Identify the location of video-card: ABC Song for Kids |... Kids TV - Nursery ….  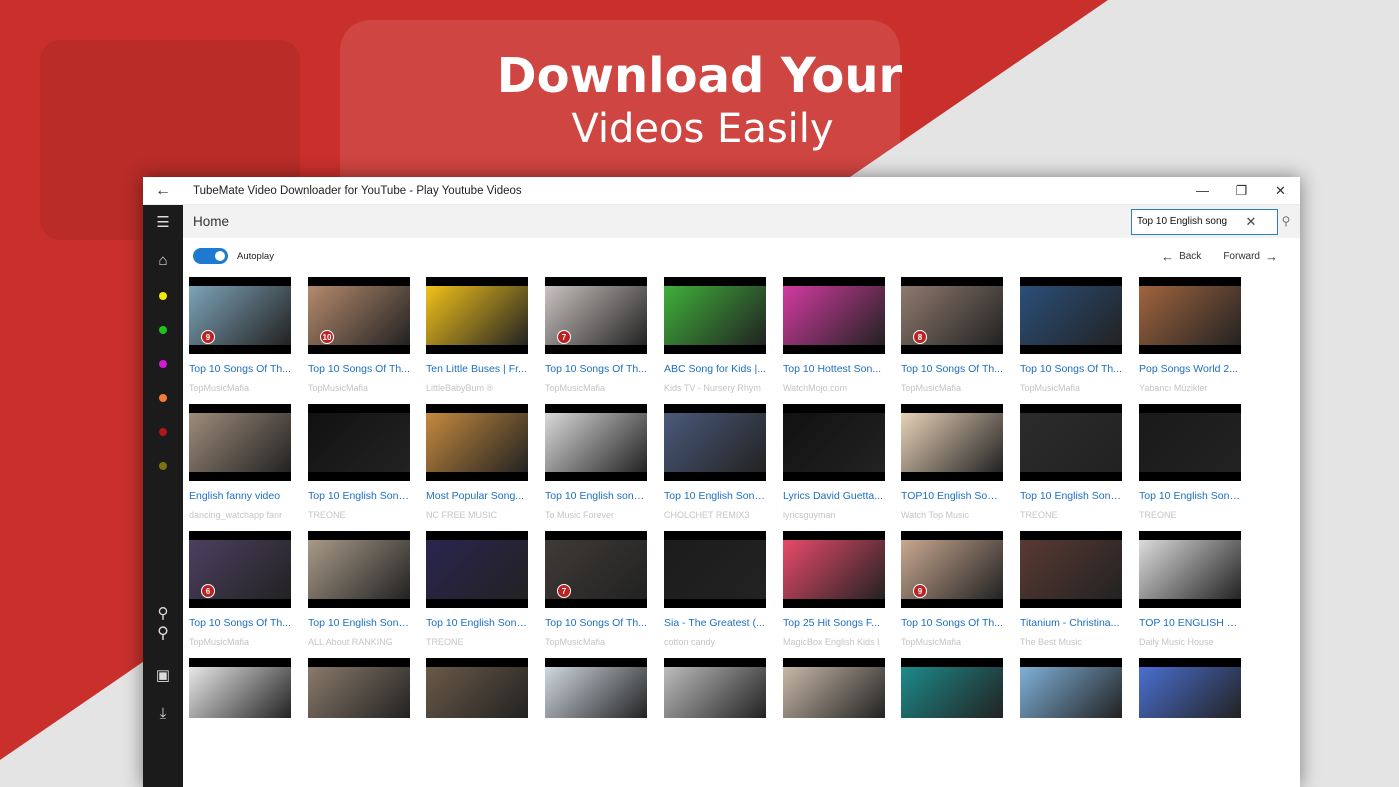
(715, 335).